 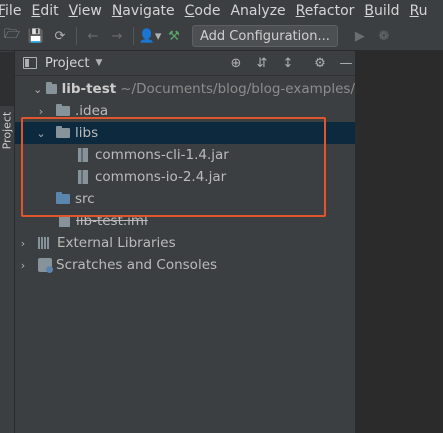 I want to click on tree-row-idea: › .idea, so click(x=185, y=111).